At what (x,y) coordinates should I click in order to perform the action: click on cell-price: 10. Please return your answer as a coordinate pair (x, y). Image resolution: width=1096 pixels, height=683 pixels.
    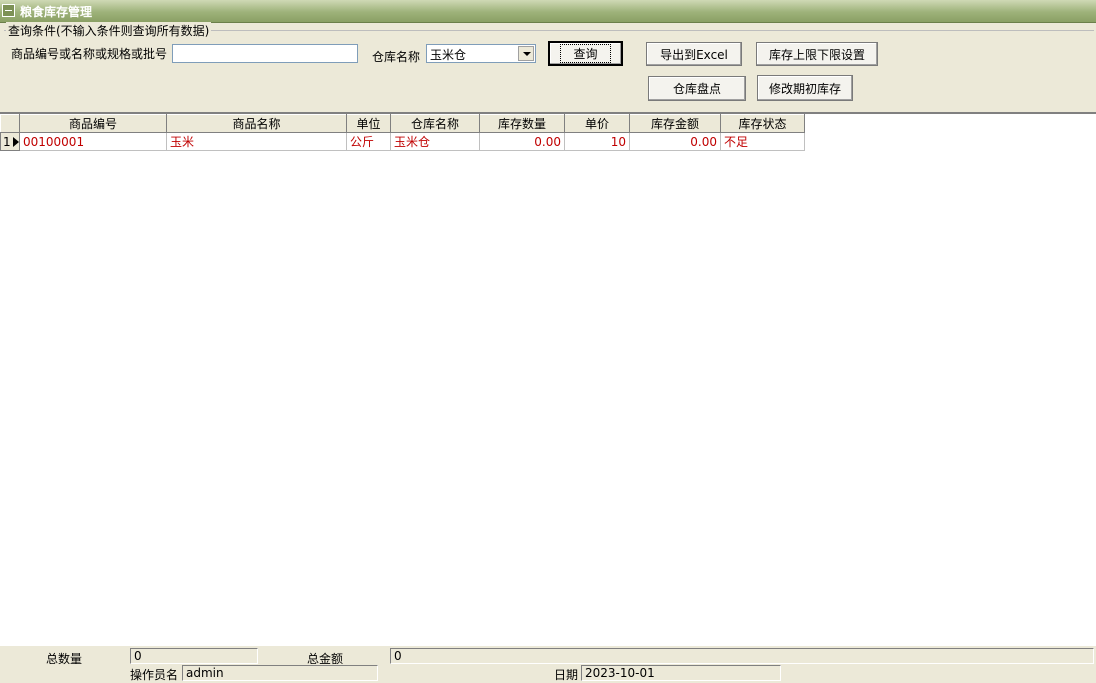
    Looking at the image, I should click on (597, 141).